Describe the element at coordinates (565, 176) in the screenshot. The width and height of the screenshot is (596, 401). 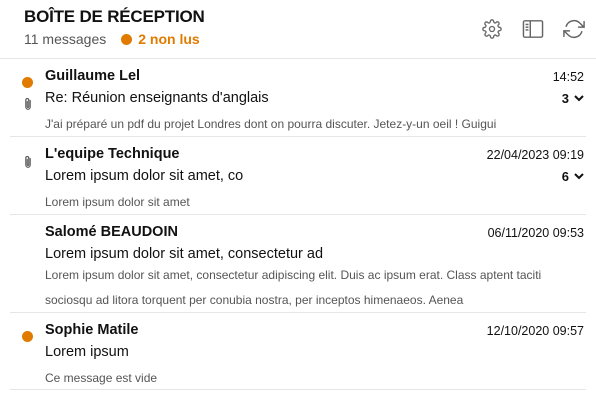
I see `thread-count: 6` at that location.